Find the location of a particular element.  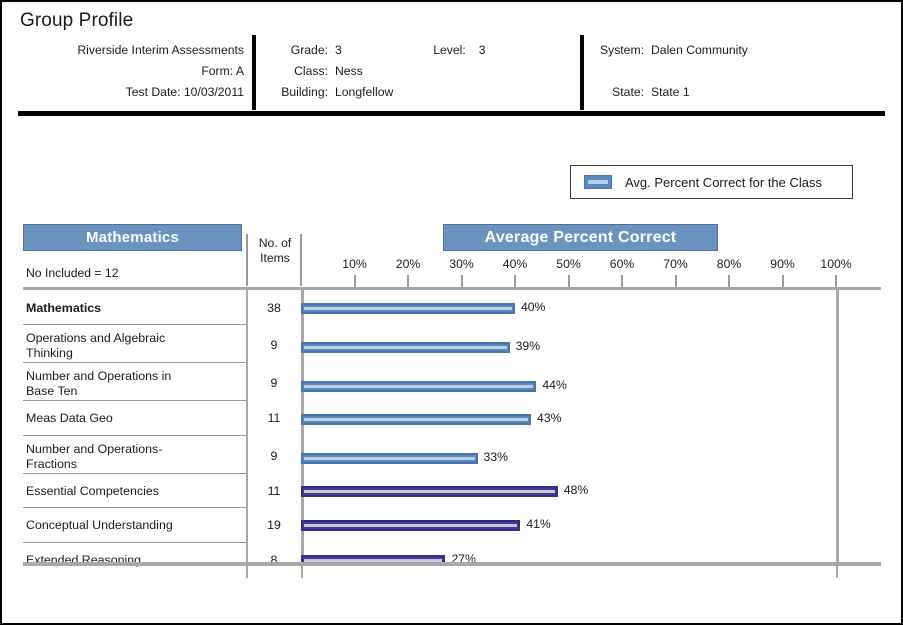

axis-tick-label: 80% is located at coordinates (729, 264).